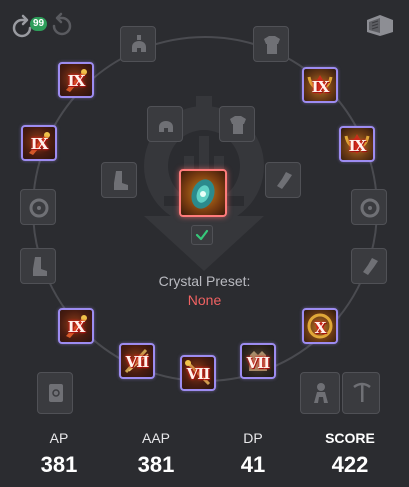 Image resolution: width=409 pixels, height=487 pixels. I want to click on undo-count-badge: 99, so click(39, 24).